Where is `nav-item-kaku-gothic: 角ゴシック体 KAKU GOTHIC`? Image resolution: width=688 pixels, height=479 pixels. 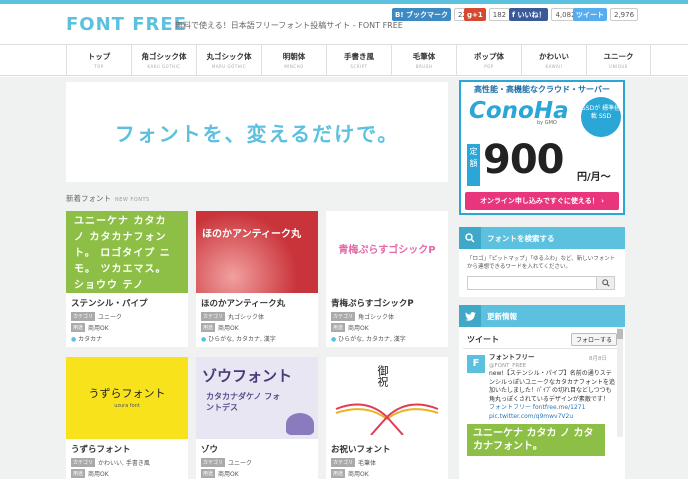 nav-item-kaku-gothic: 角ゴシック体 KAKU GOTHIC is located at coordinates (163, 60).